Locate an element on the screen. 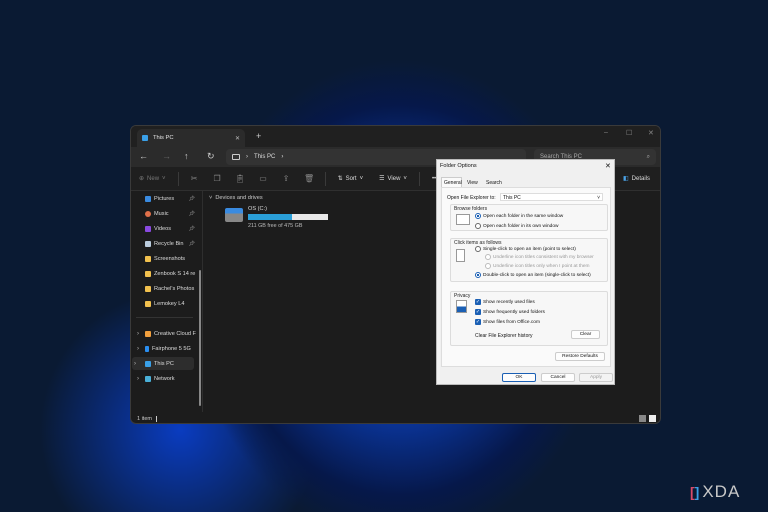 This screenshot has height=512, width=768. search-icon: ⌕ is located at coordinates (648, 156).